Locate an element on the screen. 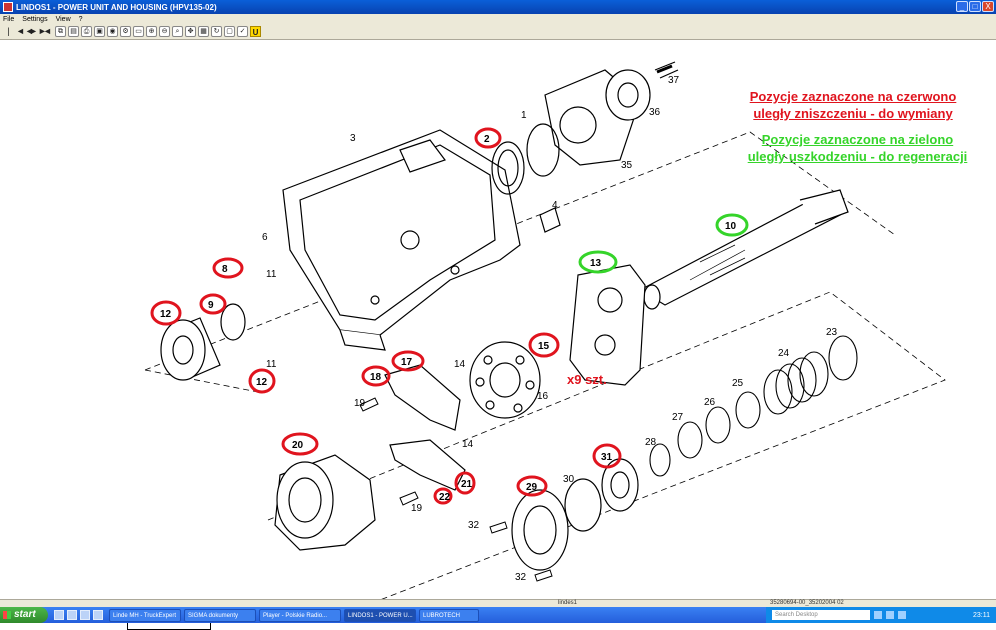 This screenshot has height=630, width=996. grid-icon: ▦ is located at coordinates (203, 31).